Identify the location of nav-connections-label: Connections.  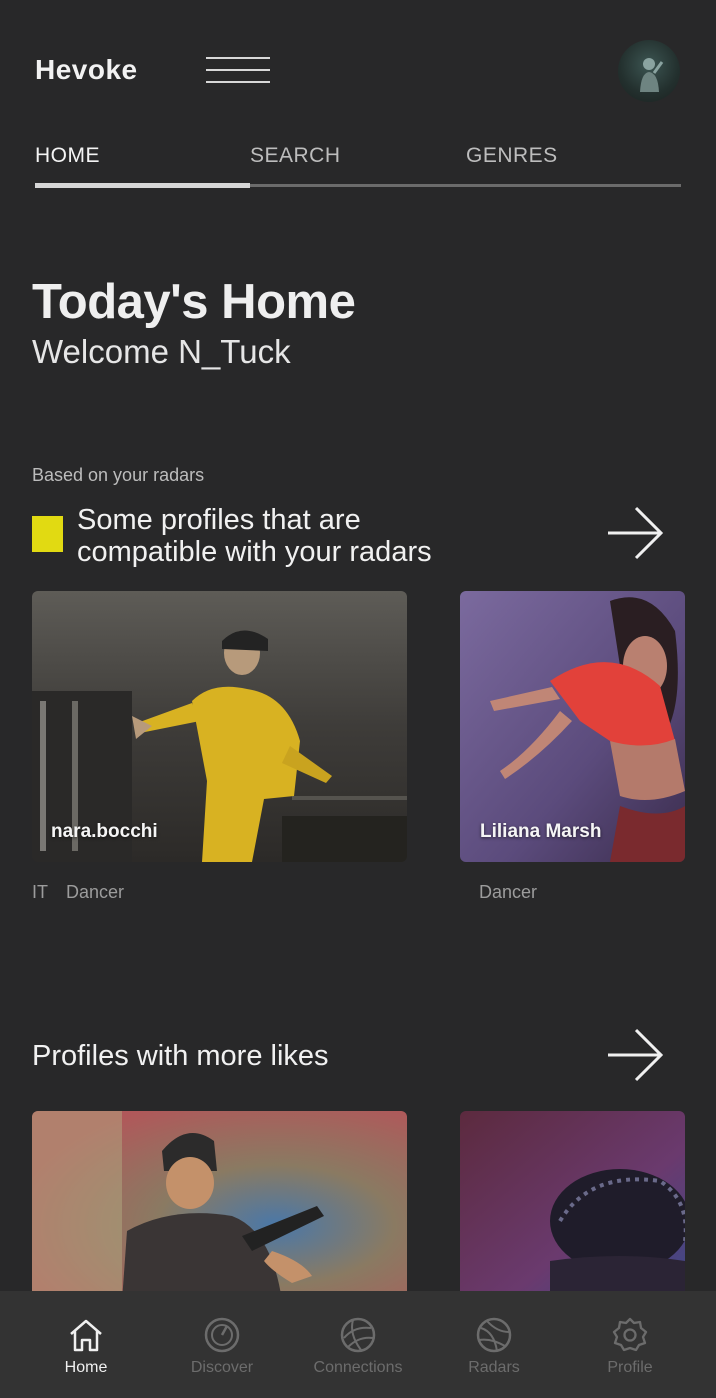
(358, 1367).